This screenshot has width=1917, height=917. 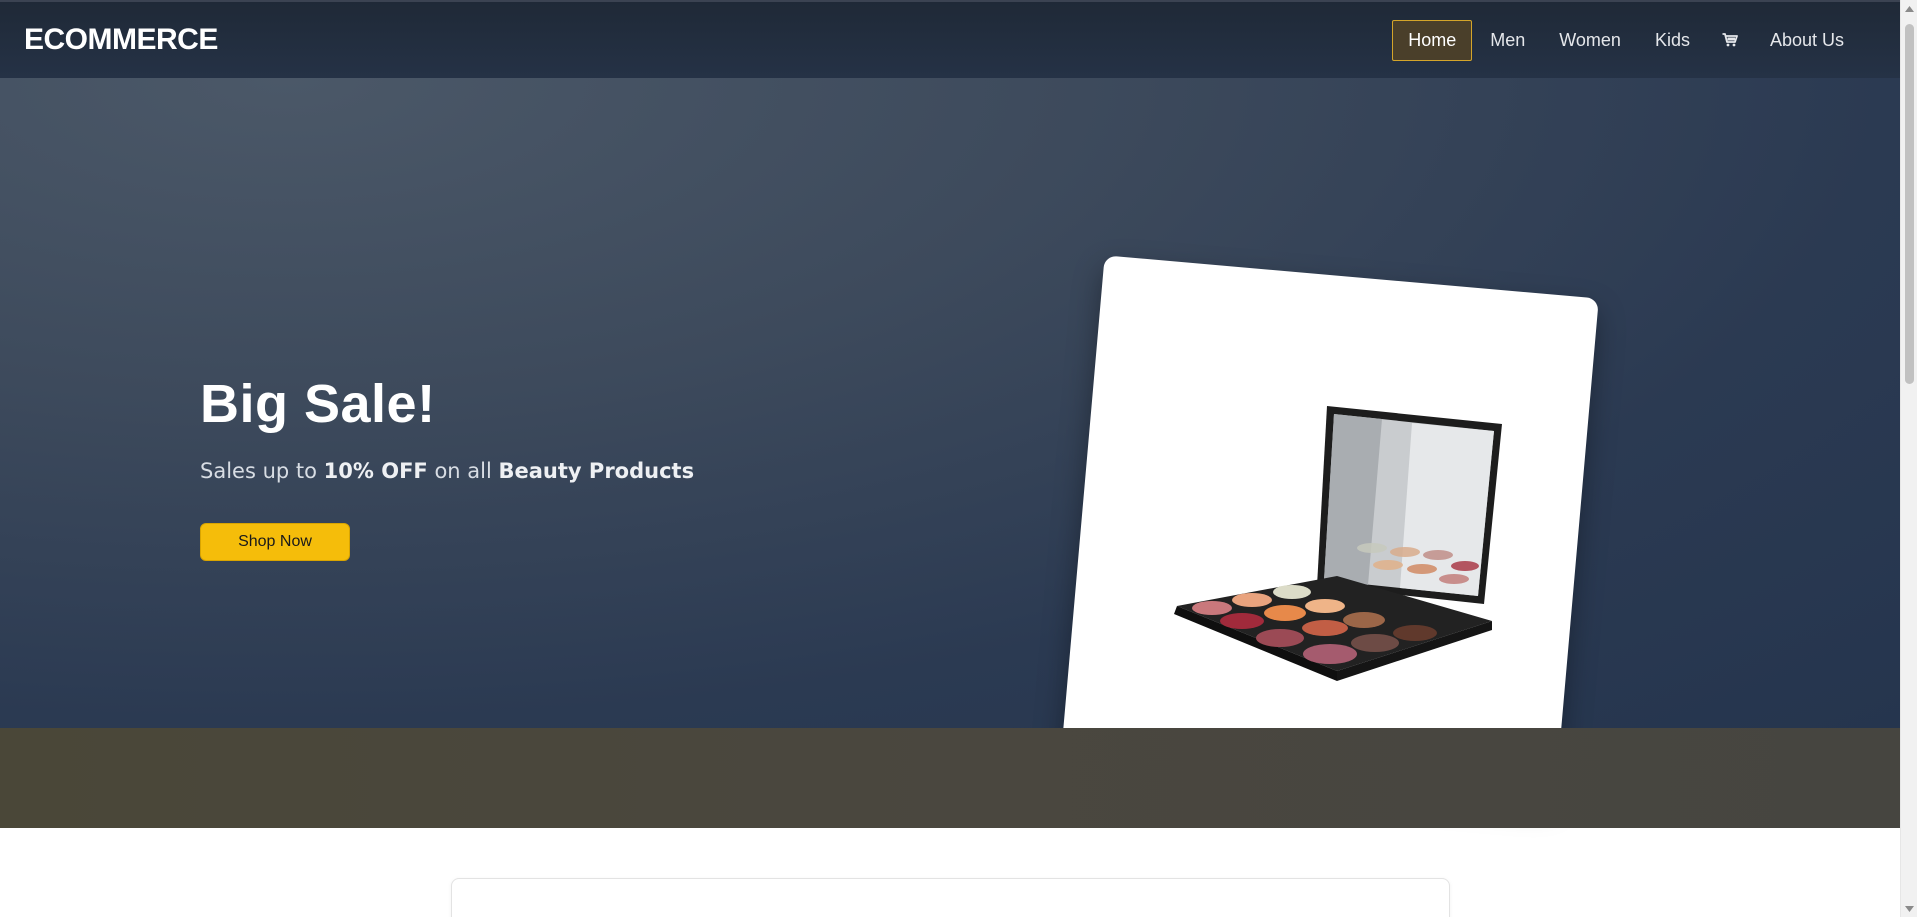 What do you see at coordinates (1909, 8) in the screenshot?
I see `scroll-up-arrow-icon` at bounding box center [1909, 8].